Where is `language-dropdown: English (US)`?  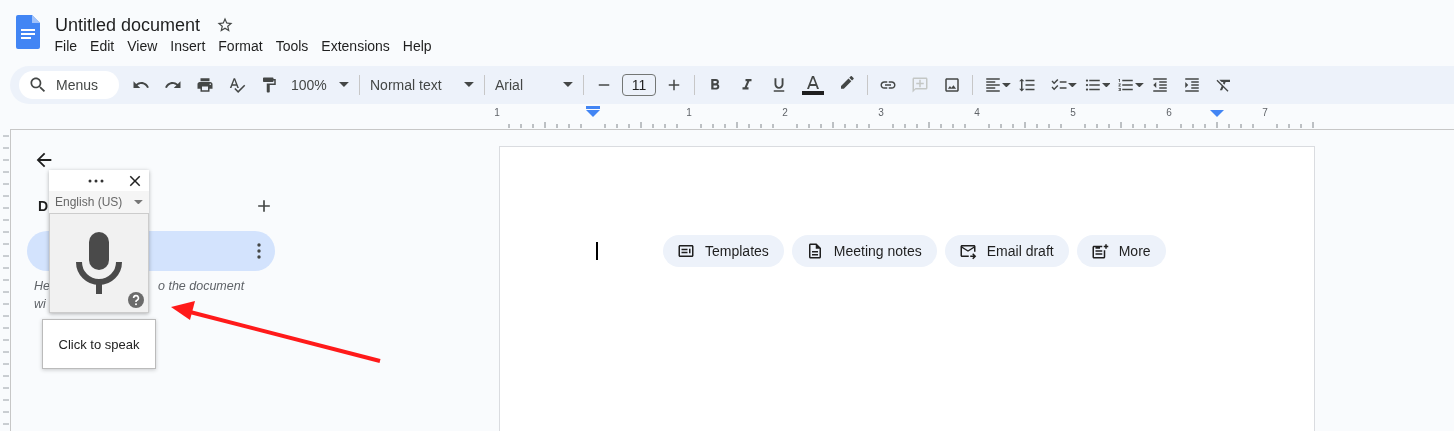 language-dropdown: English (US) is located at coordinates (99, 202).